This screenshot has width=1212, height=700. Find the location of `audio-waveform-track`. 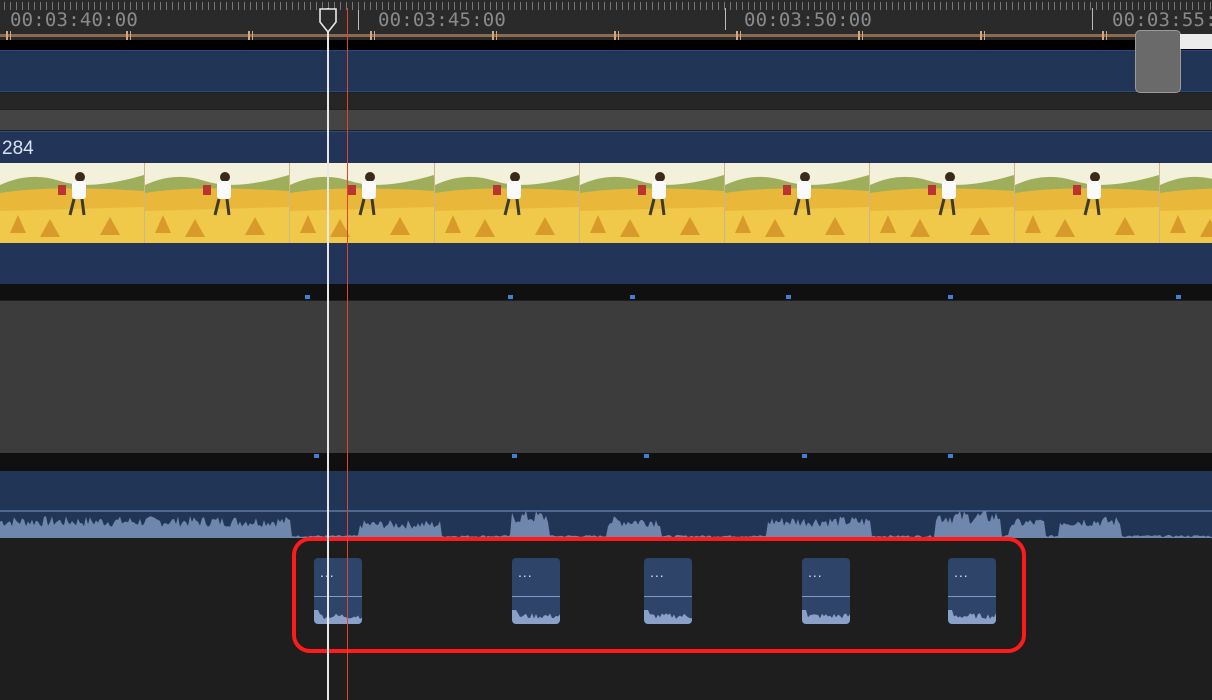

audio-waveform-track is located at coordinates (606, 504).